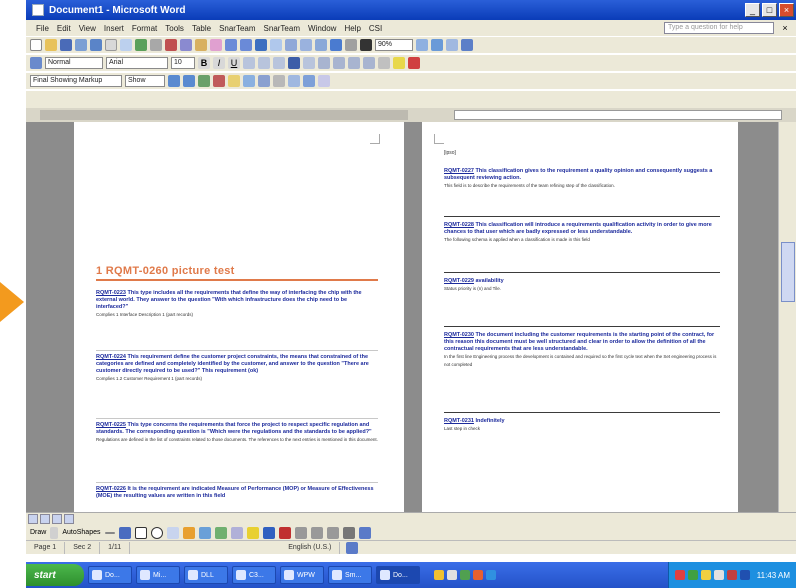  I want to click on font-size-select: 10, so click(183, 63).